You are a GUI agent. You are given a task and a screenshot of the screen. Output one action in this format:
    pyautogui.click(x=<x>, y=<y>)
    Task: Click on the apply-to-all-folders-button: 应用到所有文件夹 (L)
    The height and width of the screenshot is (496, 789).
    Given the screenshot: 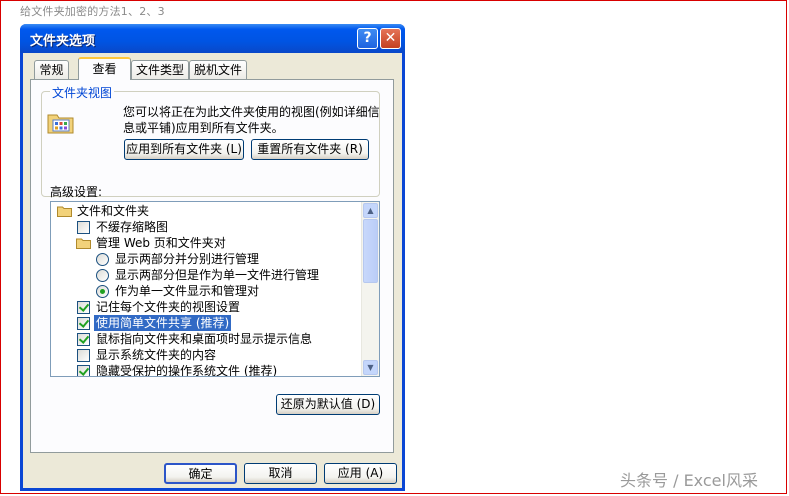 What is the action you would take?
    pyautogui.click(x=184, y=149)
    